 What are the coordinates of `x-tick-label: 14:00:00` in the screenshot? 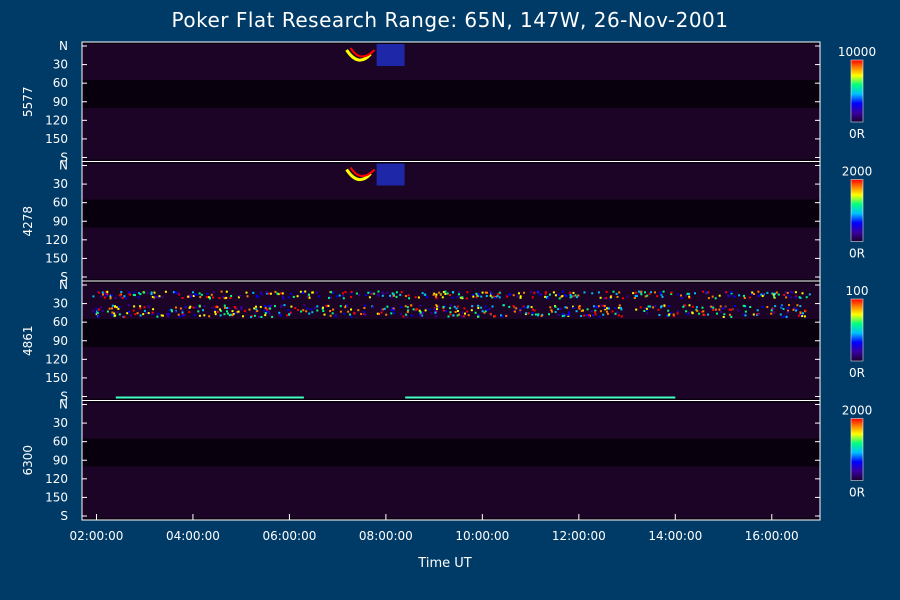 It's located at (675, 536).